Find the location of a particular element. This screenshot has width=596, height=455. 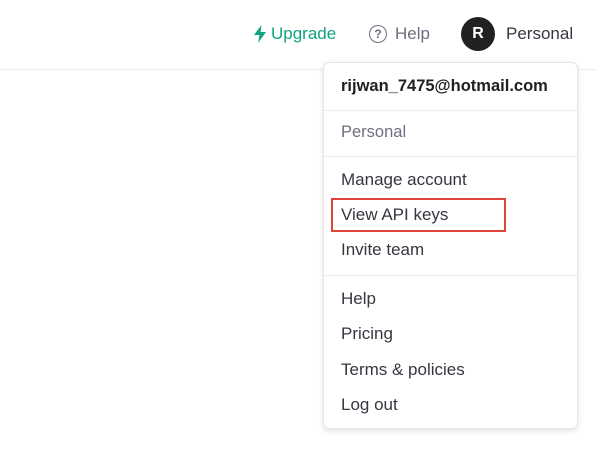

upgrade-label: Upgrade is located at coordinates (304, 33).